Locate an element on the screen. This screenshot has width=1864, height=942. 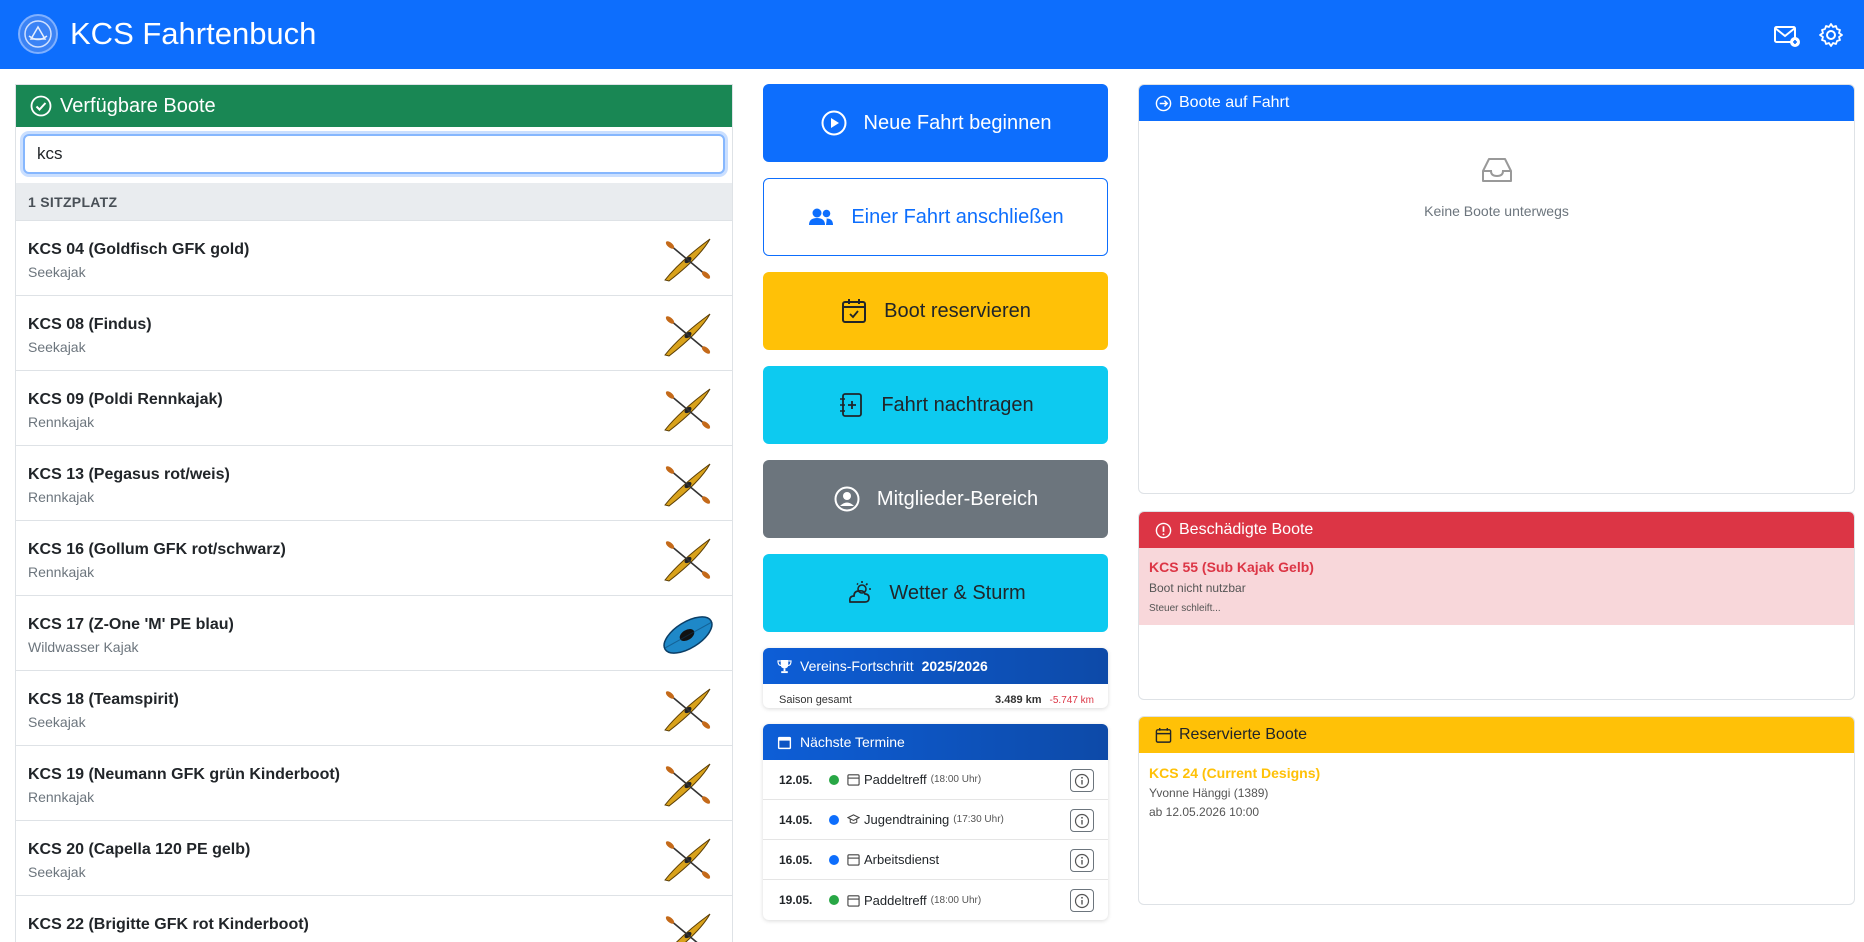
reserved-title: Reservierte Boote is located at coordinates (1243, 734).